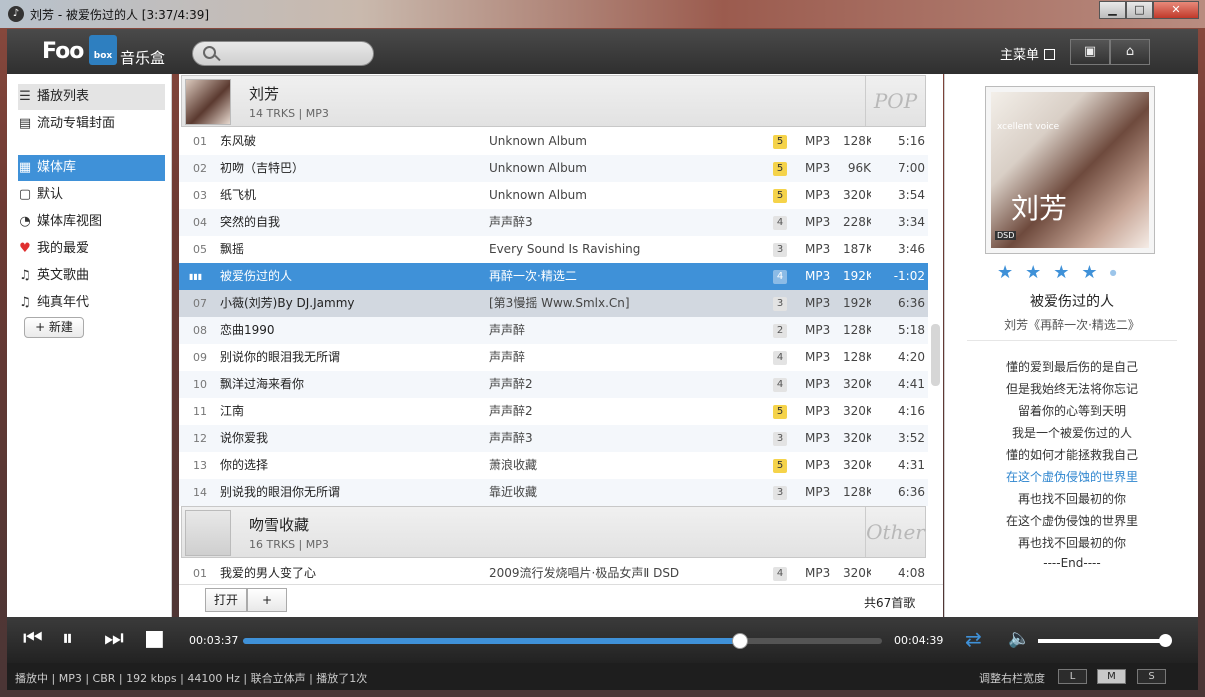 This screenshot has width=1205, height=697. Describe the element at coordinates (208, 533) in the screenshot. I see `avatar` at that location.